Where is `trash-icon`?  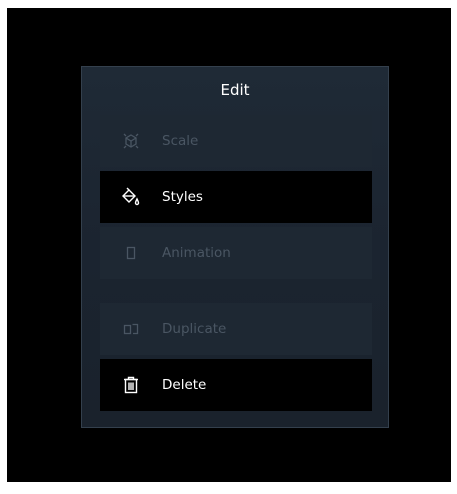 trash-icon is located at coordinates (131, 385).